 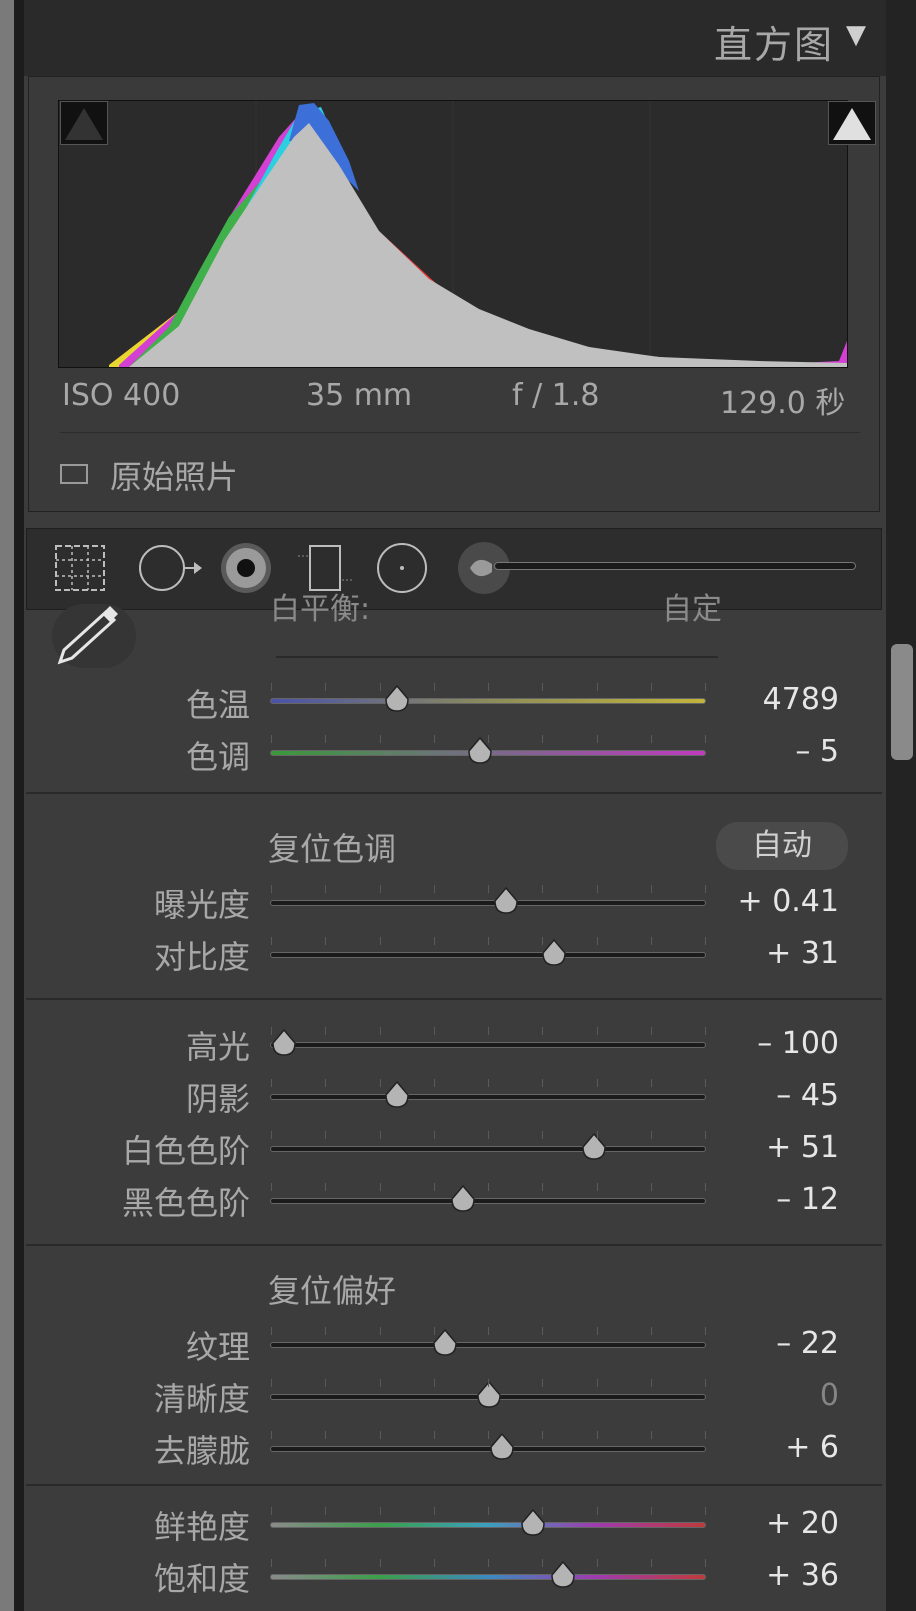 What do you see at coordinates (769, 1343) in the screenshot?
I see `texture-value: – 22` at bounding box center [769, 1343].